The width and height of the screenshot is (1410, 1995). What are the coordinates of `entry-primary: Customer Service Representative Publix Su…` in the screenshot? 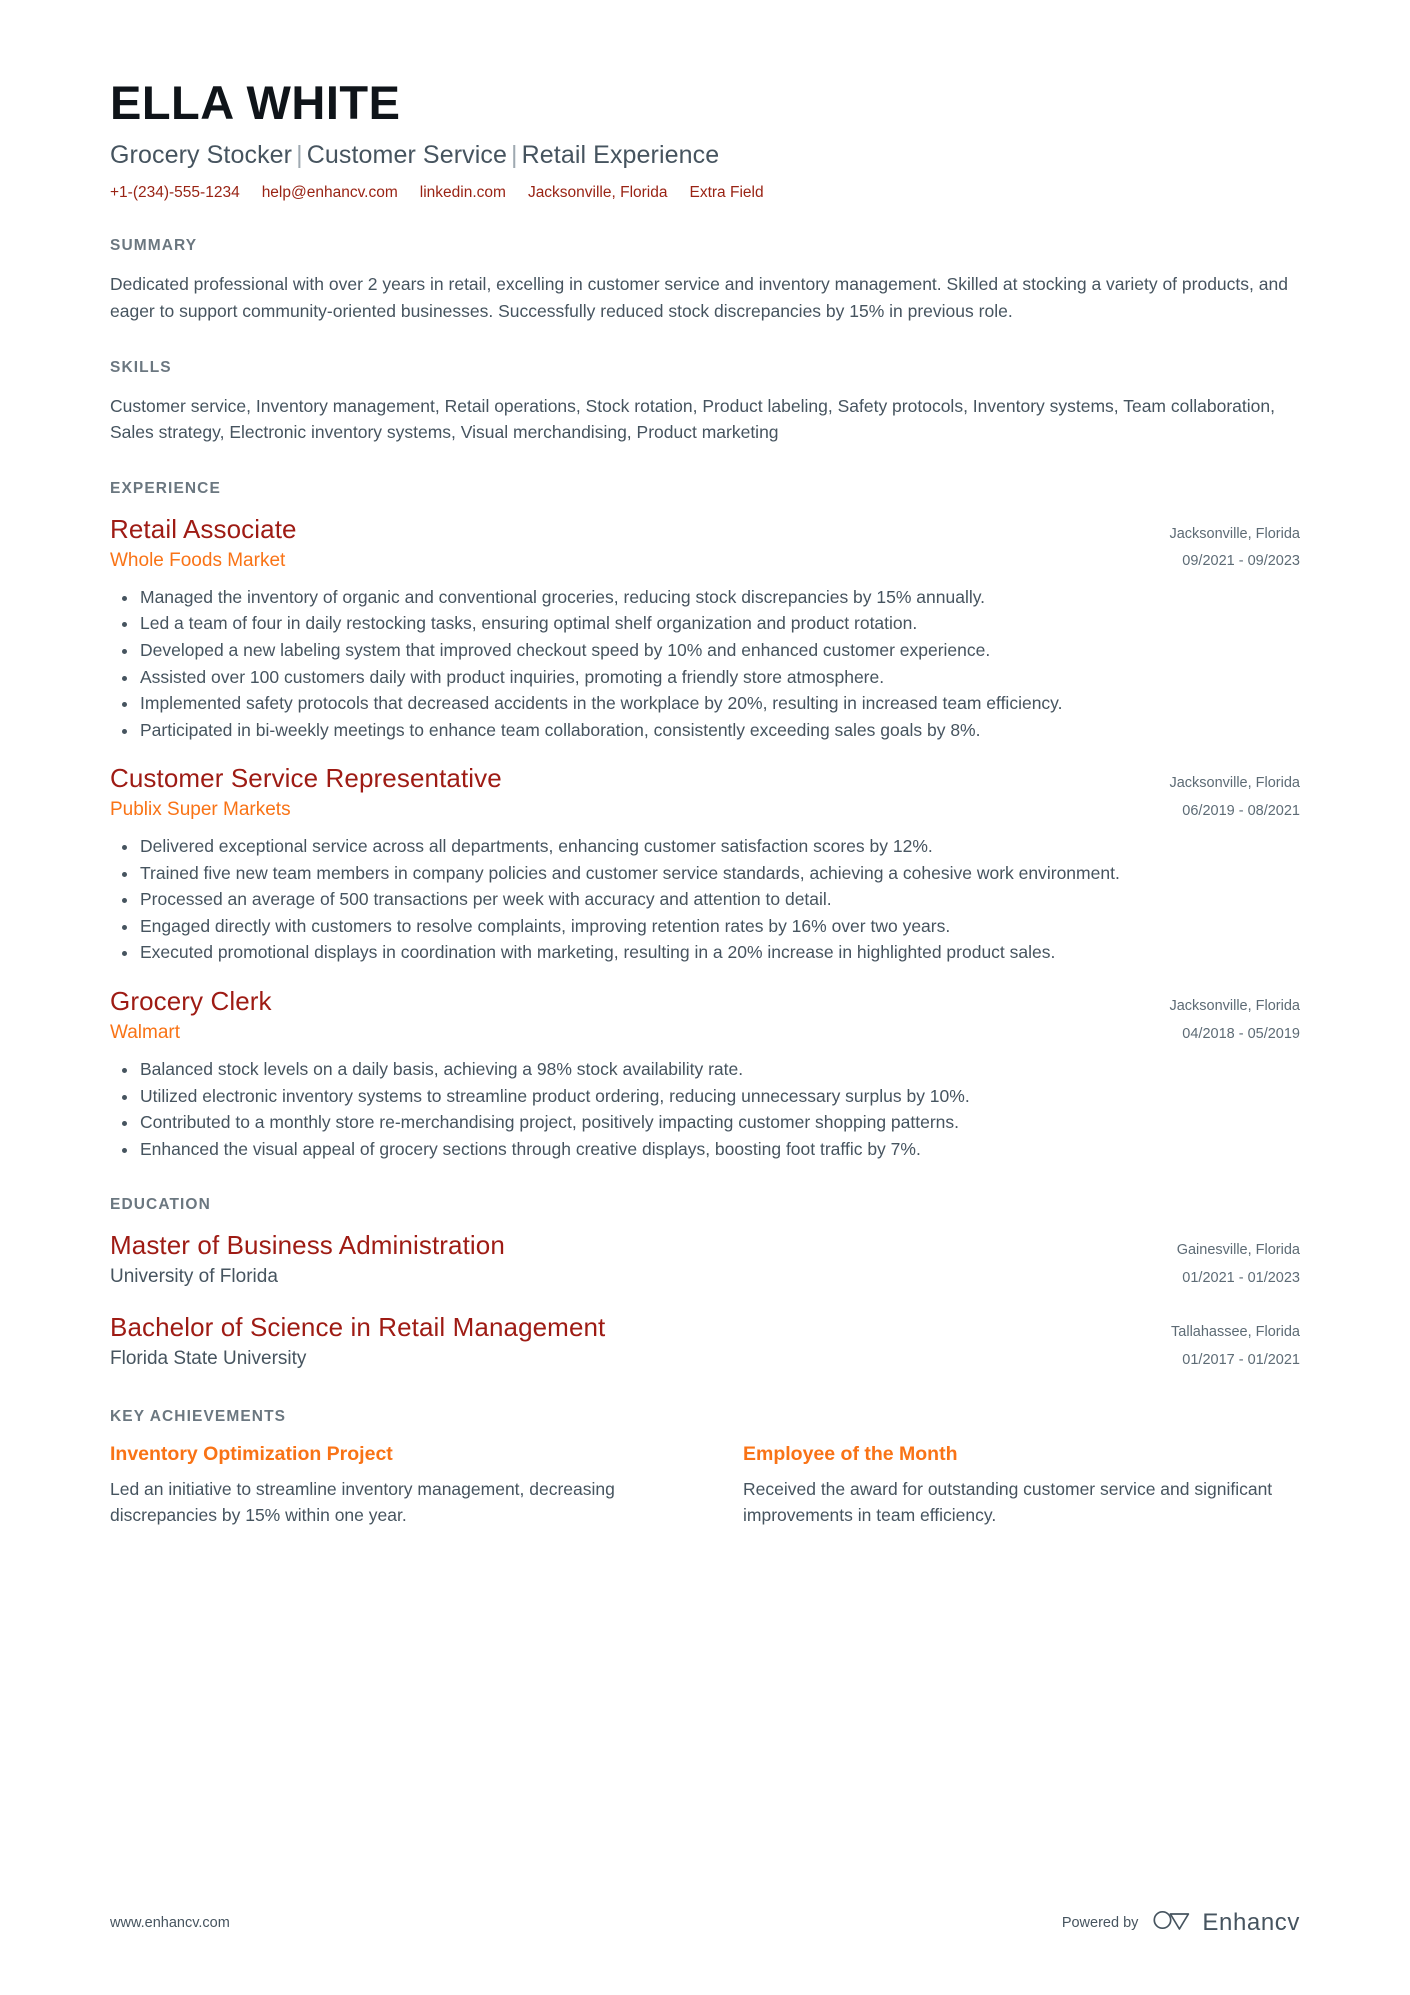 It's located at (639, 792).